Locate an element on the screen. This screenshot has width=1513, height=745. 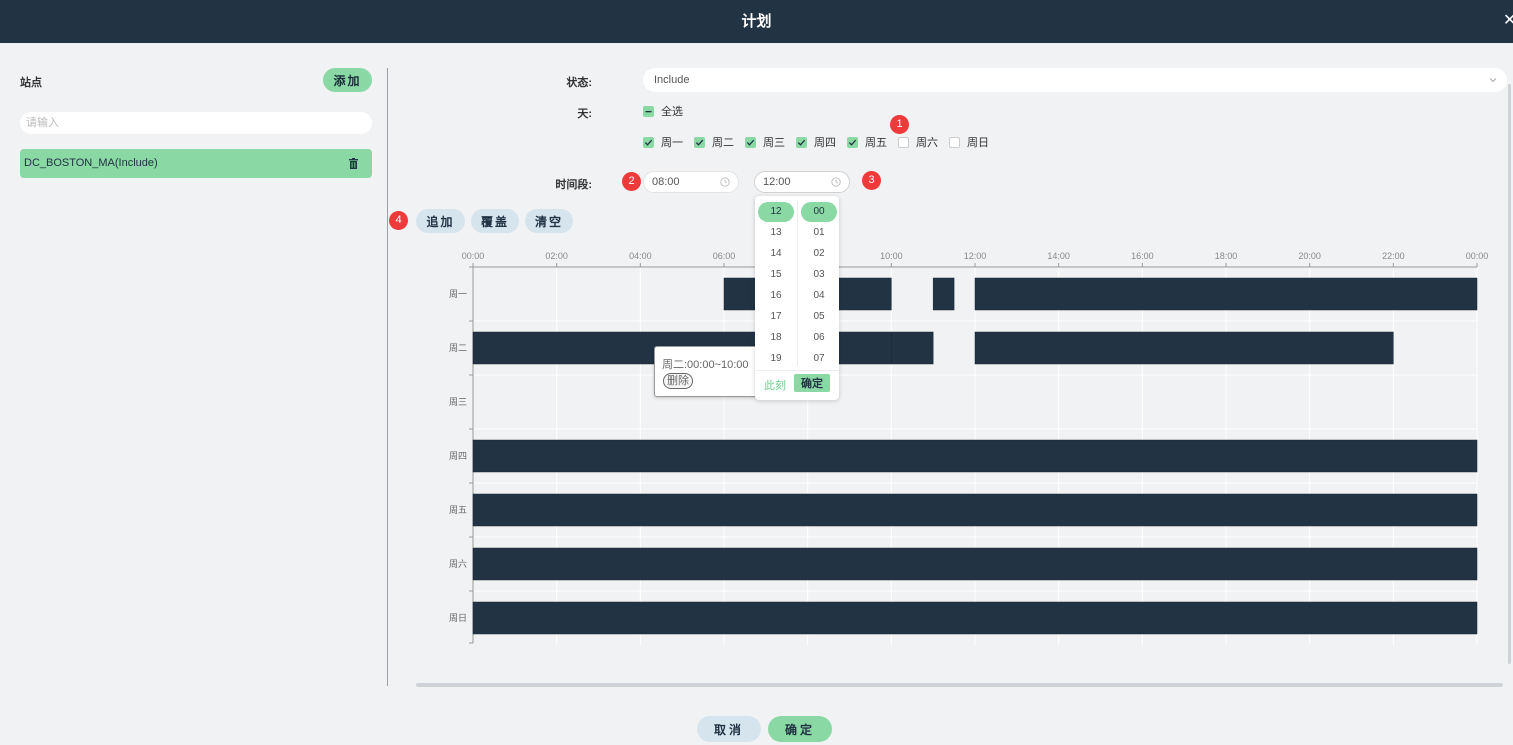
annotation-badge-2: 2 is located at coordinates (631, 181).